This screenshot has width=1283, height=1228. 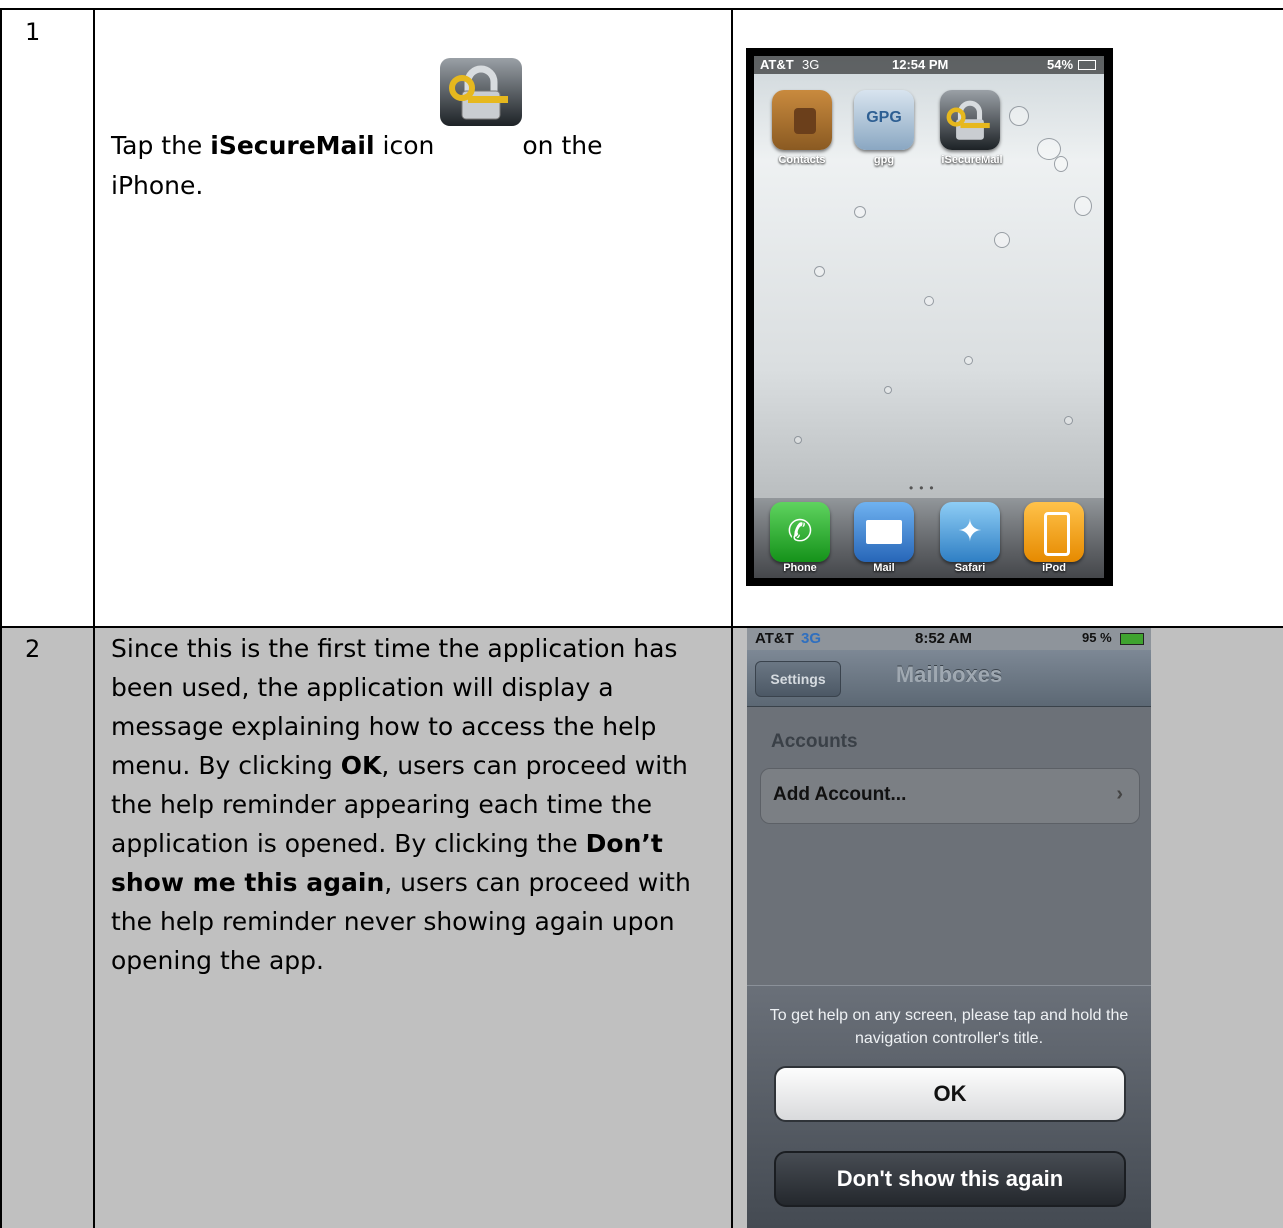 I want to click on gpg-icon: GPG, so click(x=884, y=120).